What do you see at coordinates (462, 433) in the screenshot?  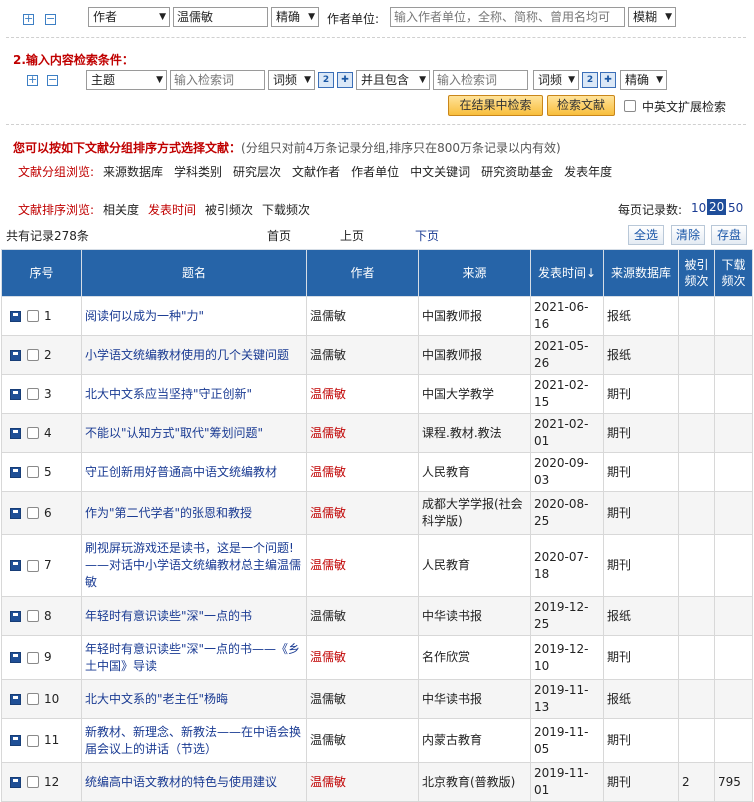 I see `source-cell: 课程.教材.教法` at bounding box center [462, 433].